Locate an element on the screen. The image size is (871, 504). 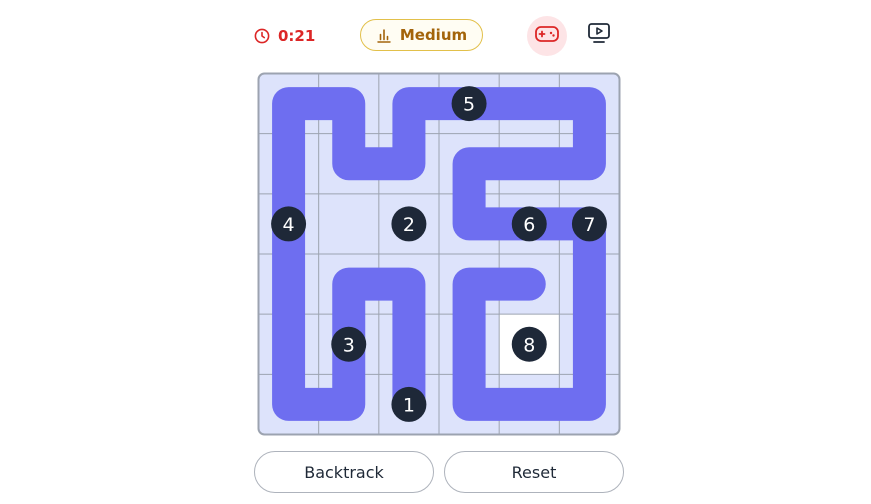
number-marker-label: 4 is located at coordinates (289, 225).